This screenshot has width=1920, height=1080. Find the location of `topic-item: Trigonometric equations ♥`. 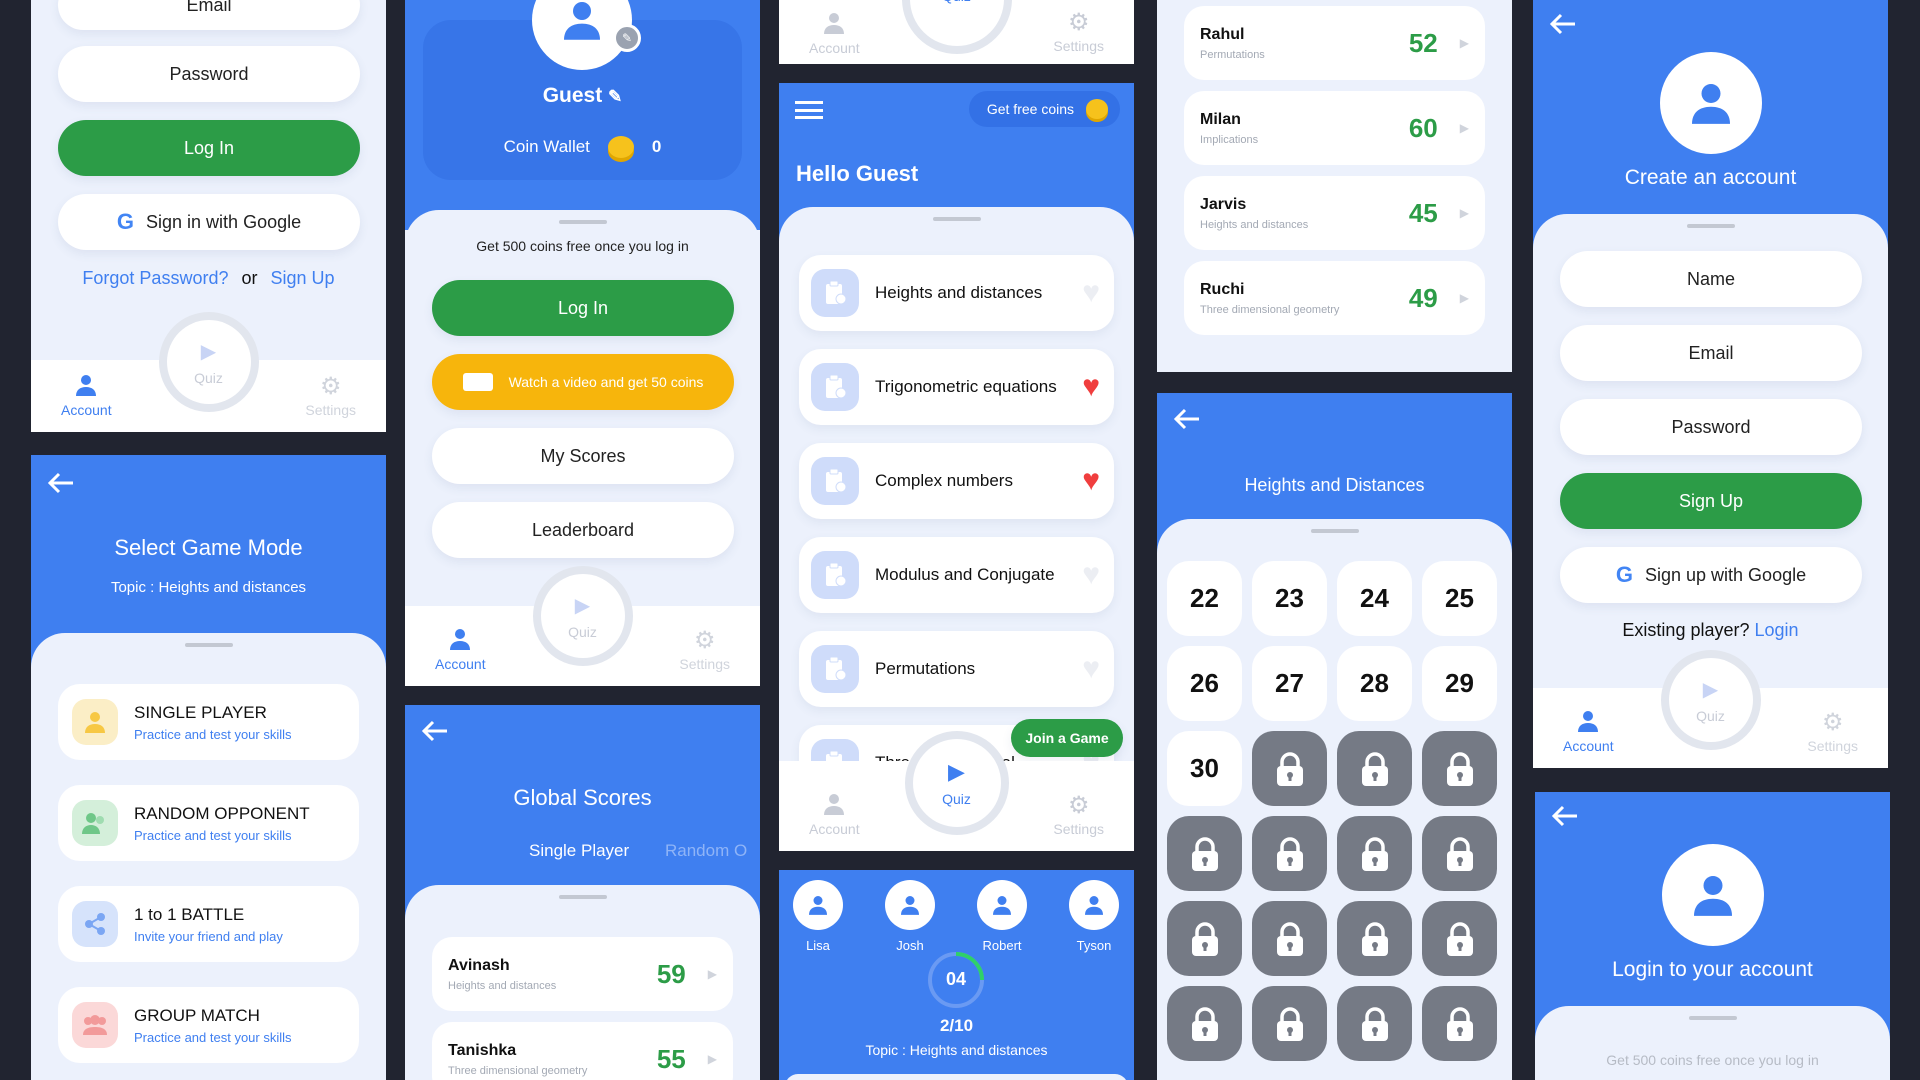

topic-item: Trigonometric equations ♥ is located at coordinates (956, 387).